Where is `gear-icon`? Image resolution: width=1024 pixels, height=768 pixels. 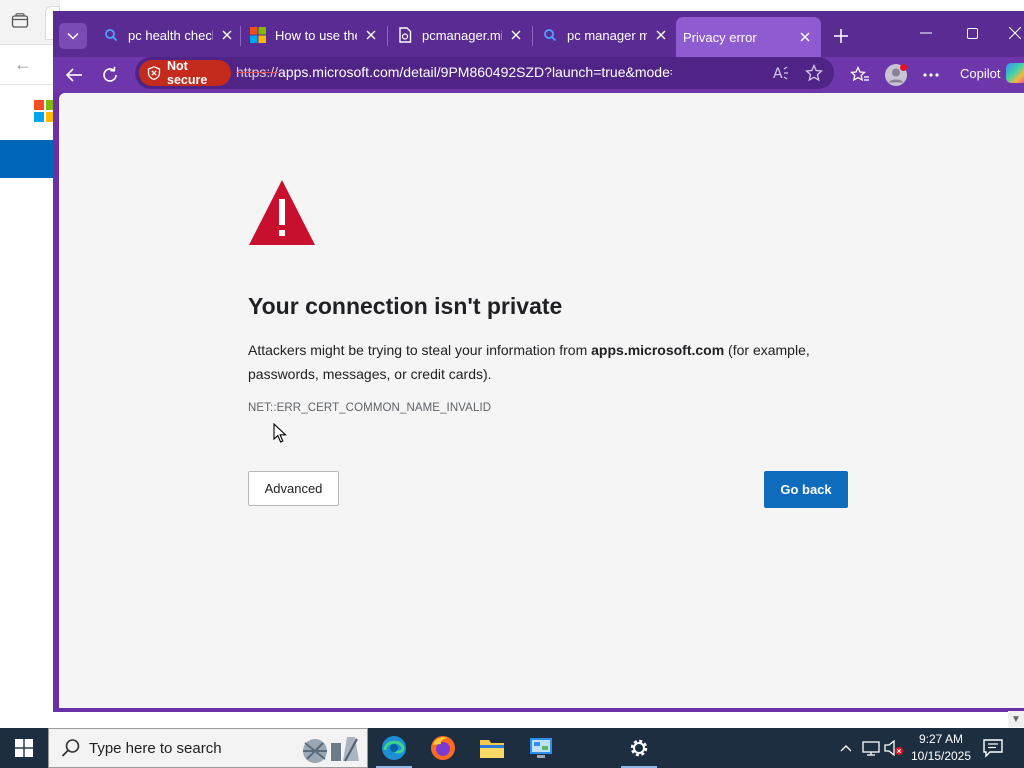 gear-icon is located at coordinates (639, 748).